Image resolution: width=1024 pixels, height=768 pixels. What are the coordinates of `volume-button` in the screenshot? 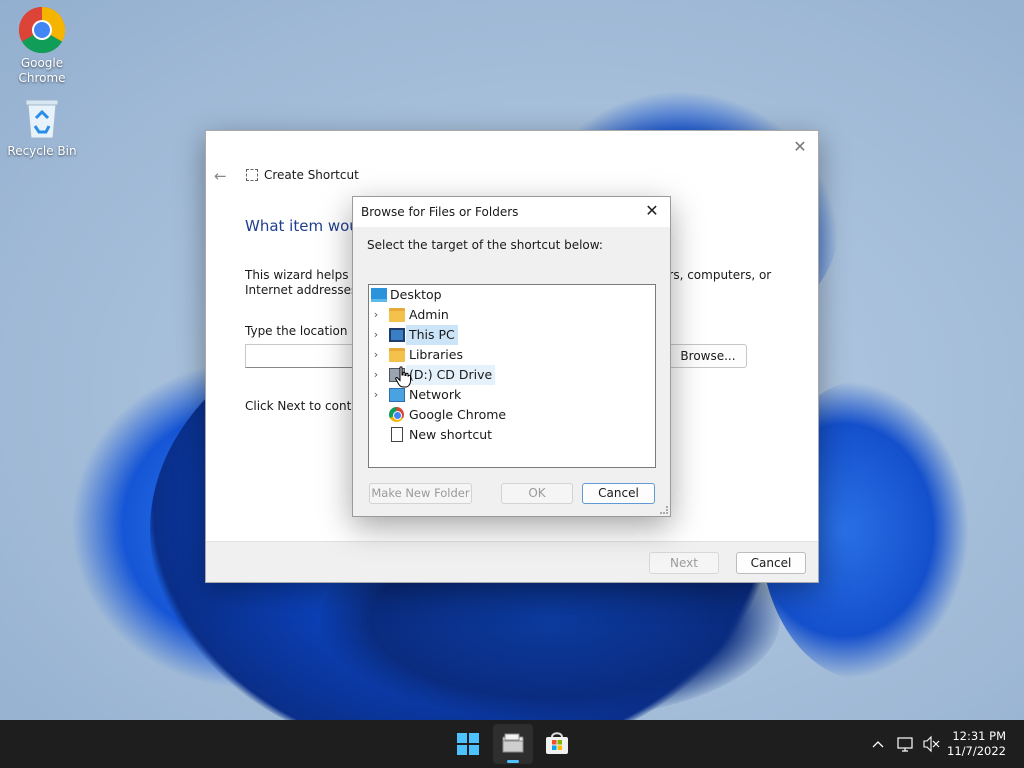 It's located at (932, 744).